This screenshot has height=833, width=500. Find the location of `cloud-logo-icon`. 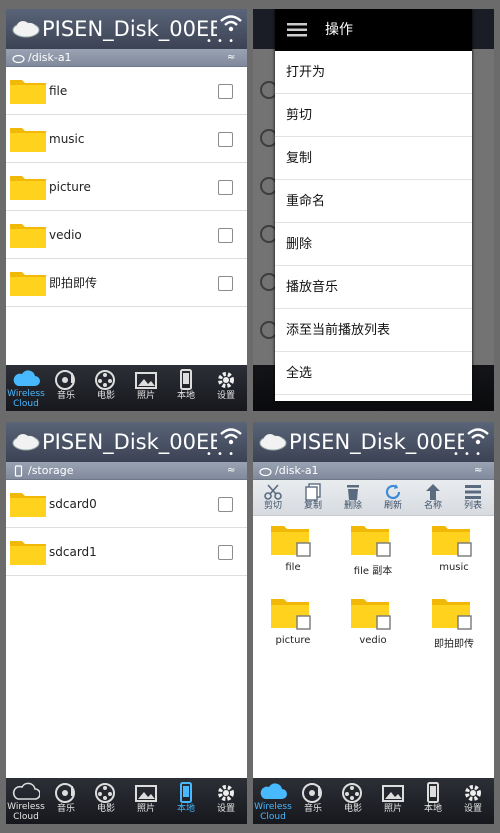

cloud-logo-icon is located at coordinates (26, 29).